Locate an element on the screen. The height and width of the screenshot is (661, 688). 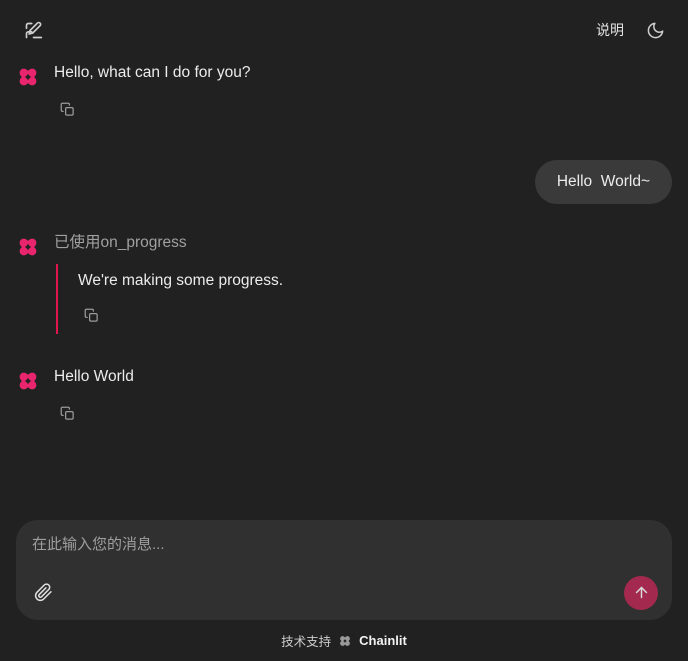
attach-file-button is located at coordinates (43, 593).